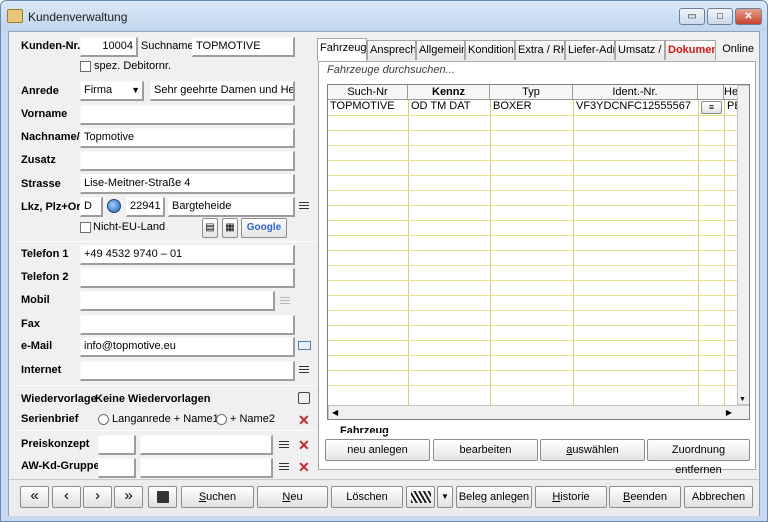 The width and height of the screenshot is (768, 522). Describe the element at coordinates (304, 398) in the screenshot. I see `calendar-icon` at that location.